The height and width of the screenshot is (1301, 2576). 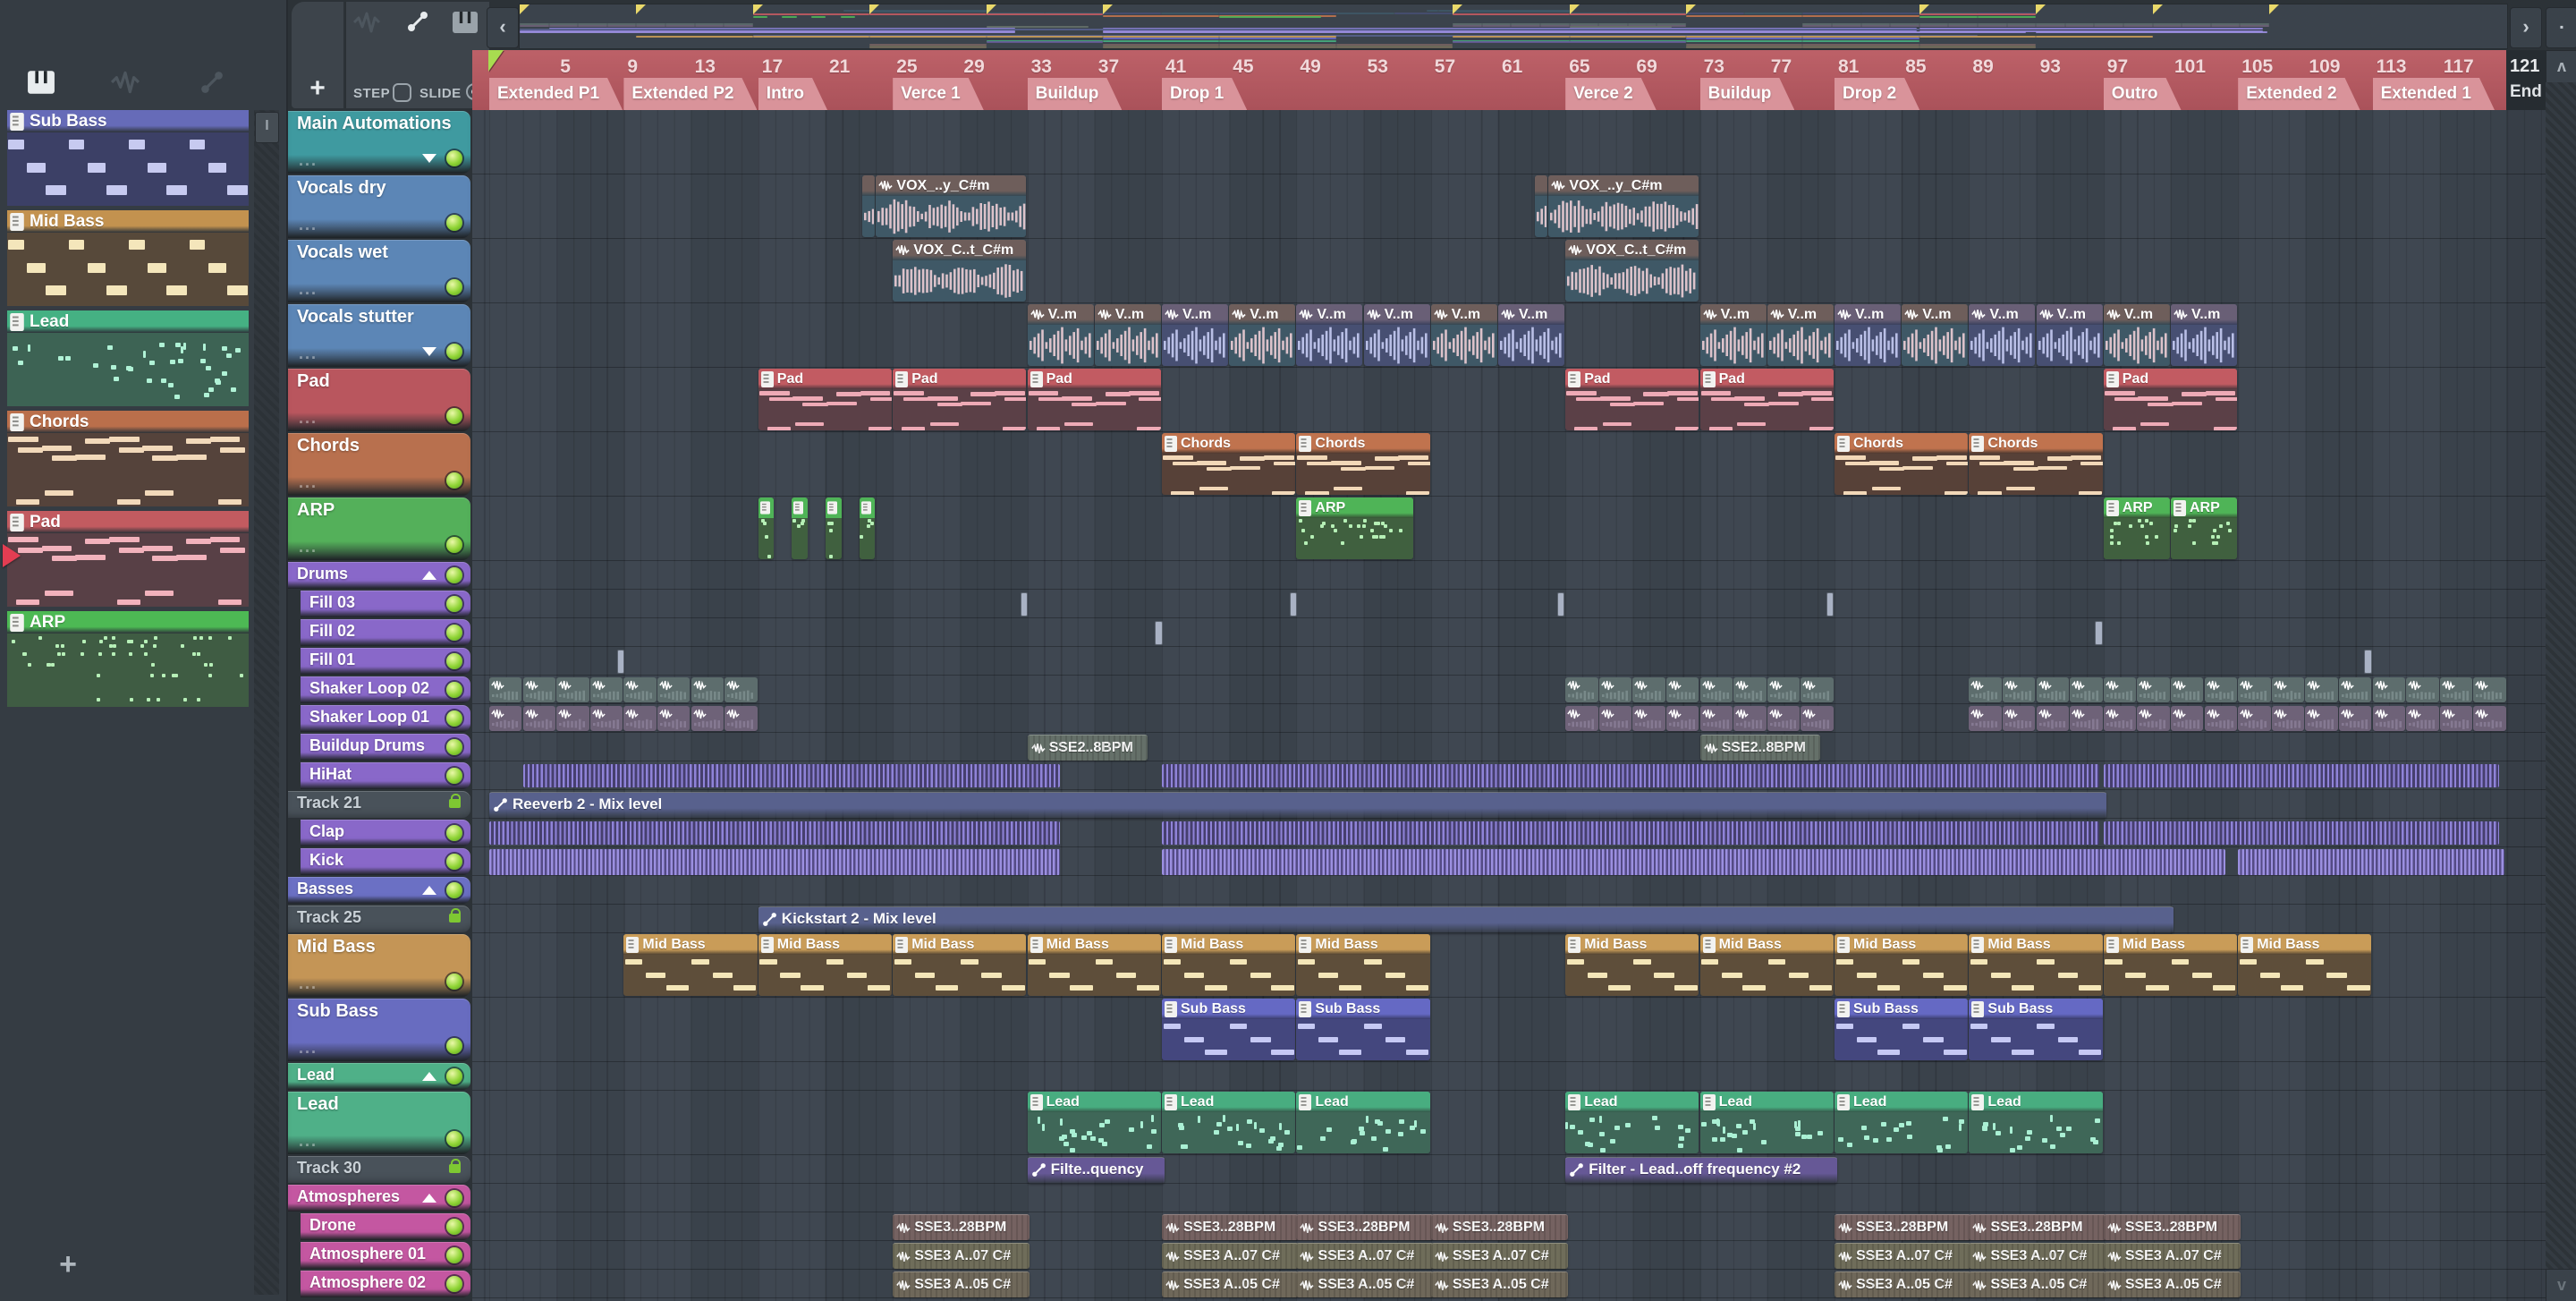 What do you see at coordinates (1902, 1029) in the screenshot?
I see `clip-Sub Bass: Sub Bass` at bounding box center [1902, 1029].